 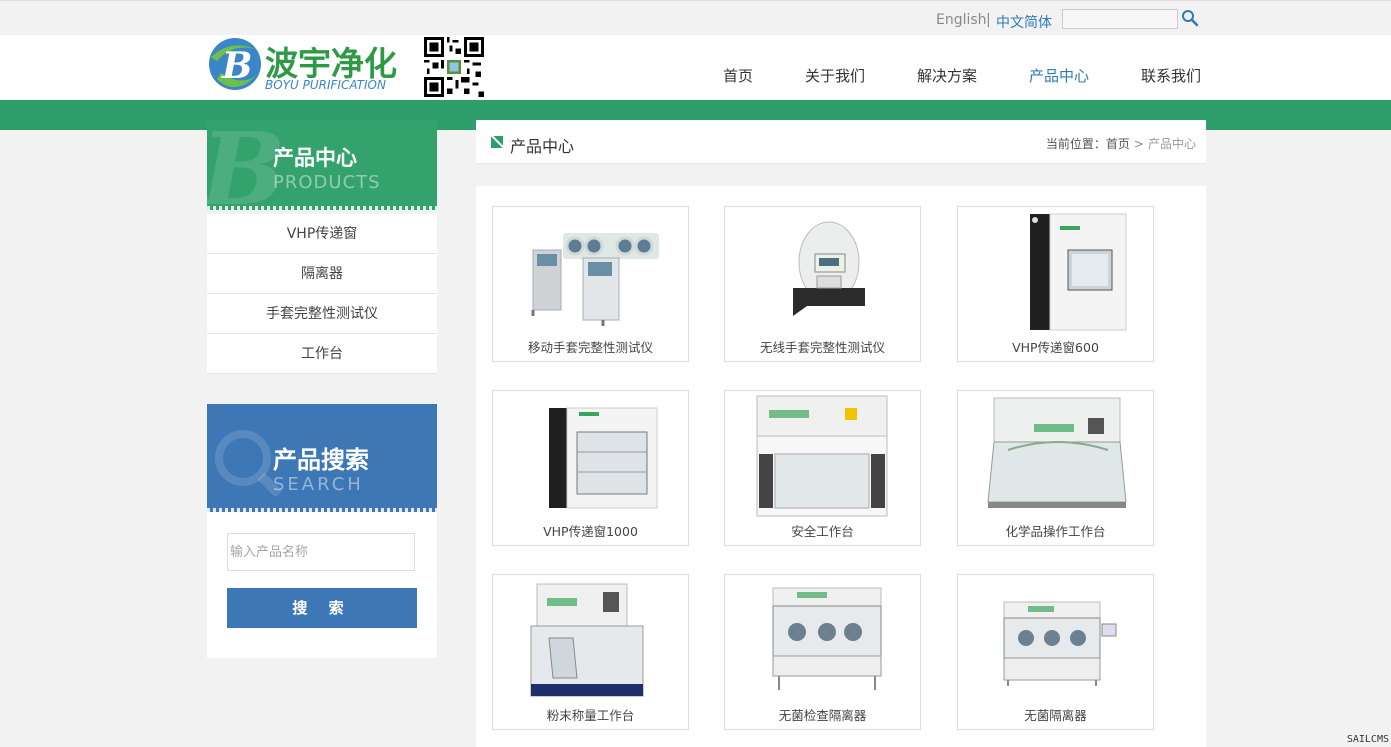 I want to click on product-search-input, so click(x=321, y=552).